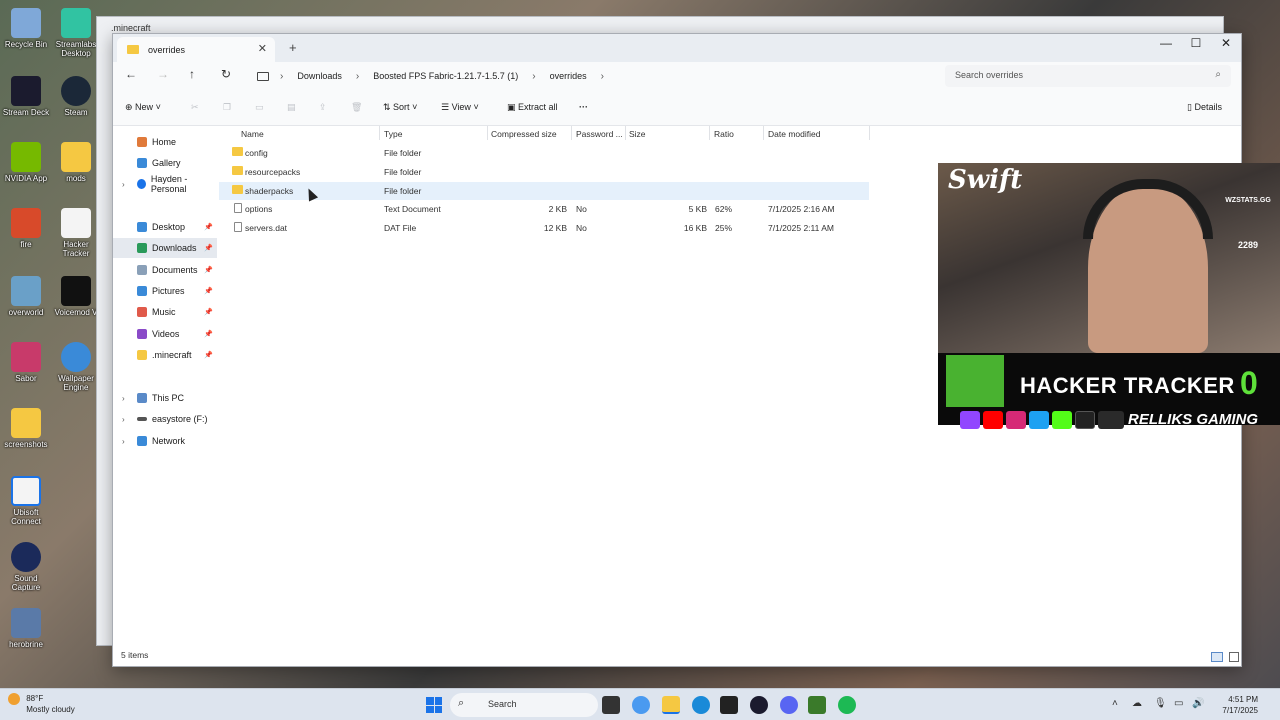  I want to click on nav-item-gallery: Gallery, so click(165, 163).